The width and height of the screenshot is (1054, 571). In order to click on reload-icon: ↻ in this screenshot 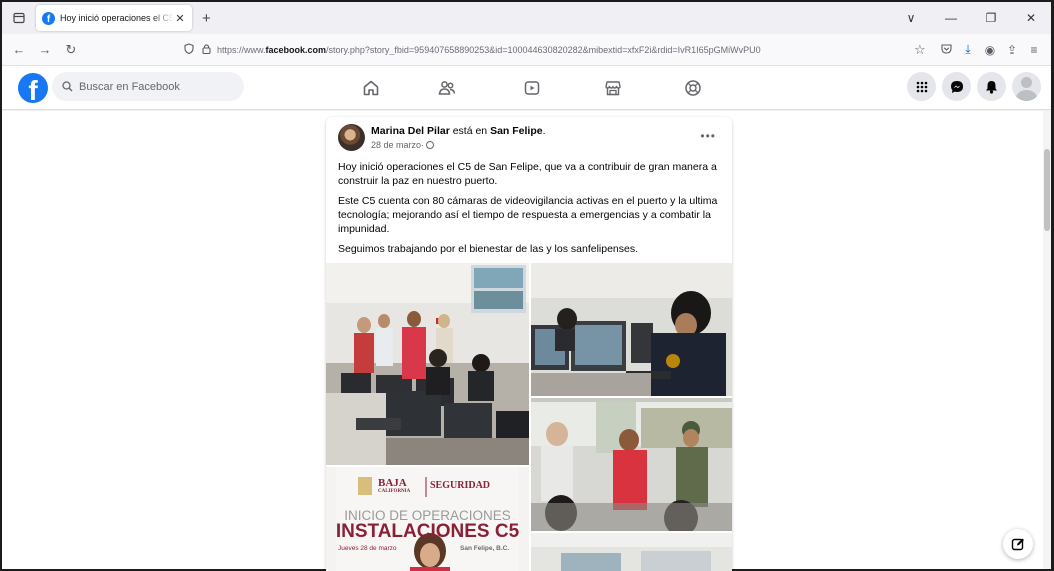, I will do `click(71, 50)`.